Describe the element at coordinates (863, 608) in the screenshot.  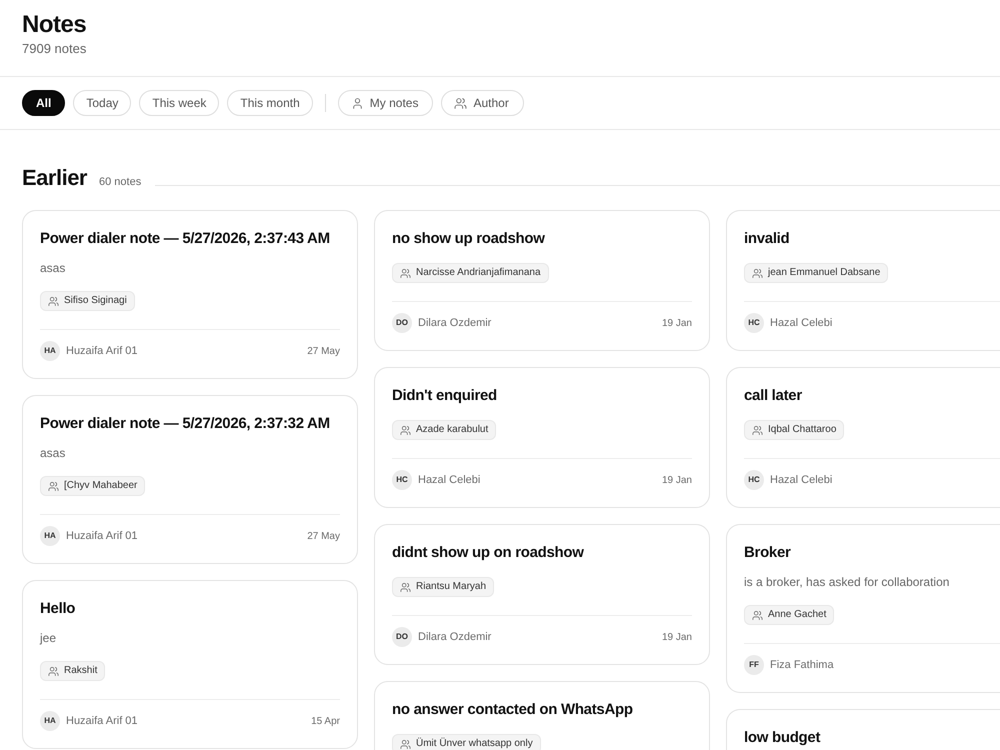
I see `note-card: Broker is a broker, has asked for collaboration Anne Gachet FF Fiza Fathima` at that location.